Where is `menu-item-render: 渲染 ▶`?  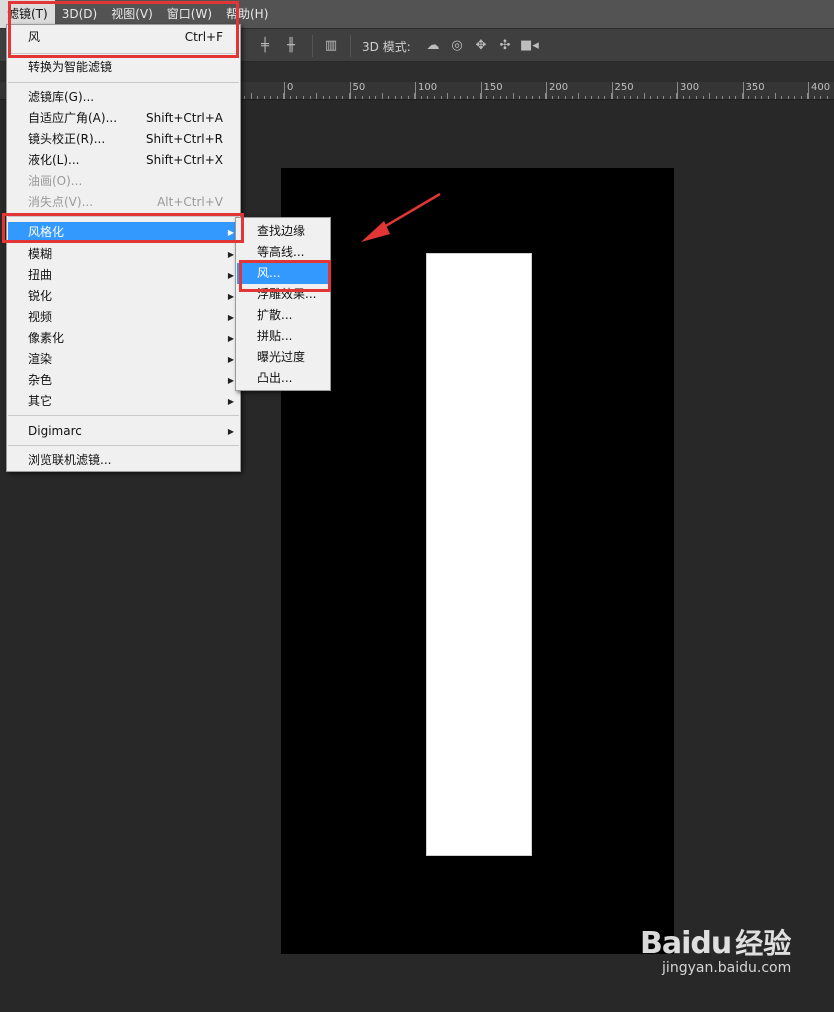
menu-item-render: 渲染 ▶ is located at coordinates (123, 359).